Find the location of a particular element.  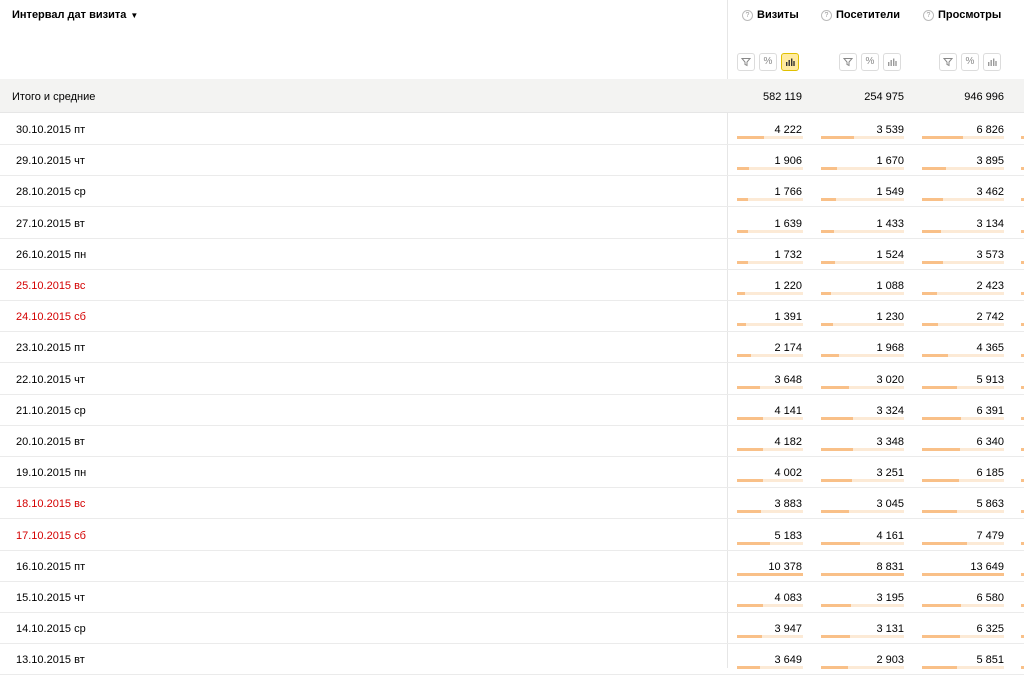

table-row: 13.10.2015 вт 3 649 2 903 5 851 is located at coordinates (512, 659).